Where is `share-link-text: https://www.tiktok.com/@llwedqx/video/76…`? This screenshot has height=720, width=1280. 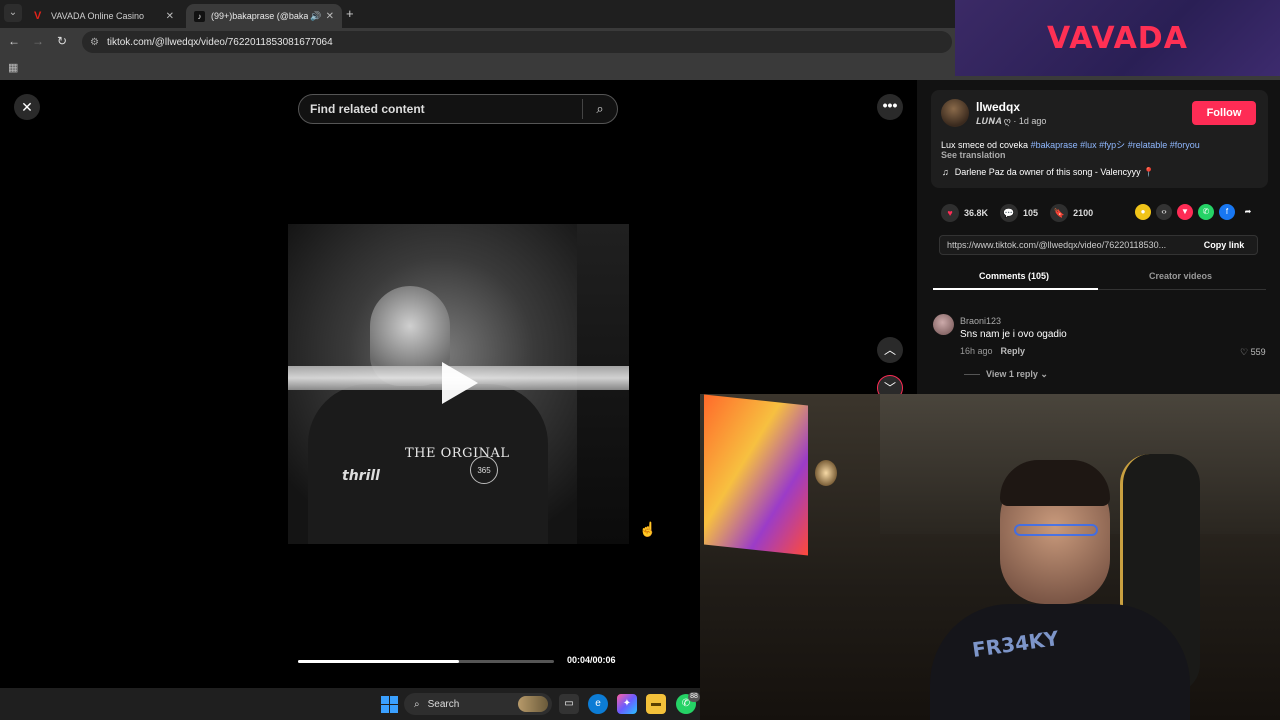
share-link-text: https://www.tiktok.com/@llwedqx/video/76… is located at coordinates (1065, 245).